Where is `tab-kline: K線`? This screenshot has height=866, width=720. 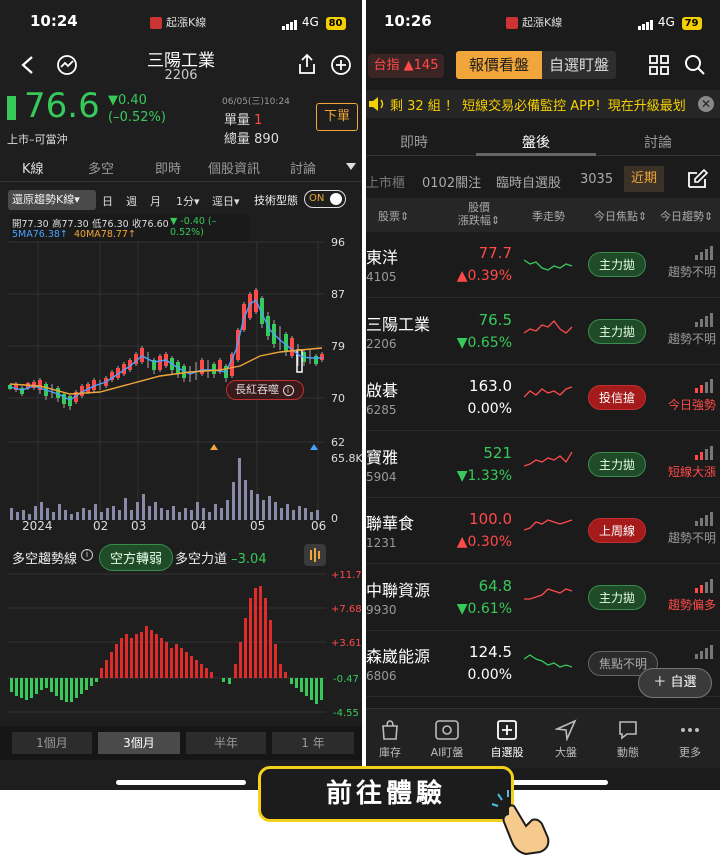 tab-kline: K線 is located at coordinates (33, 167).